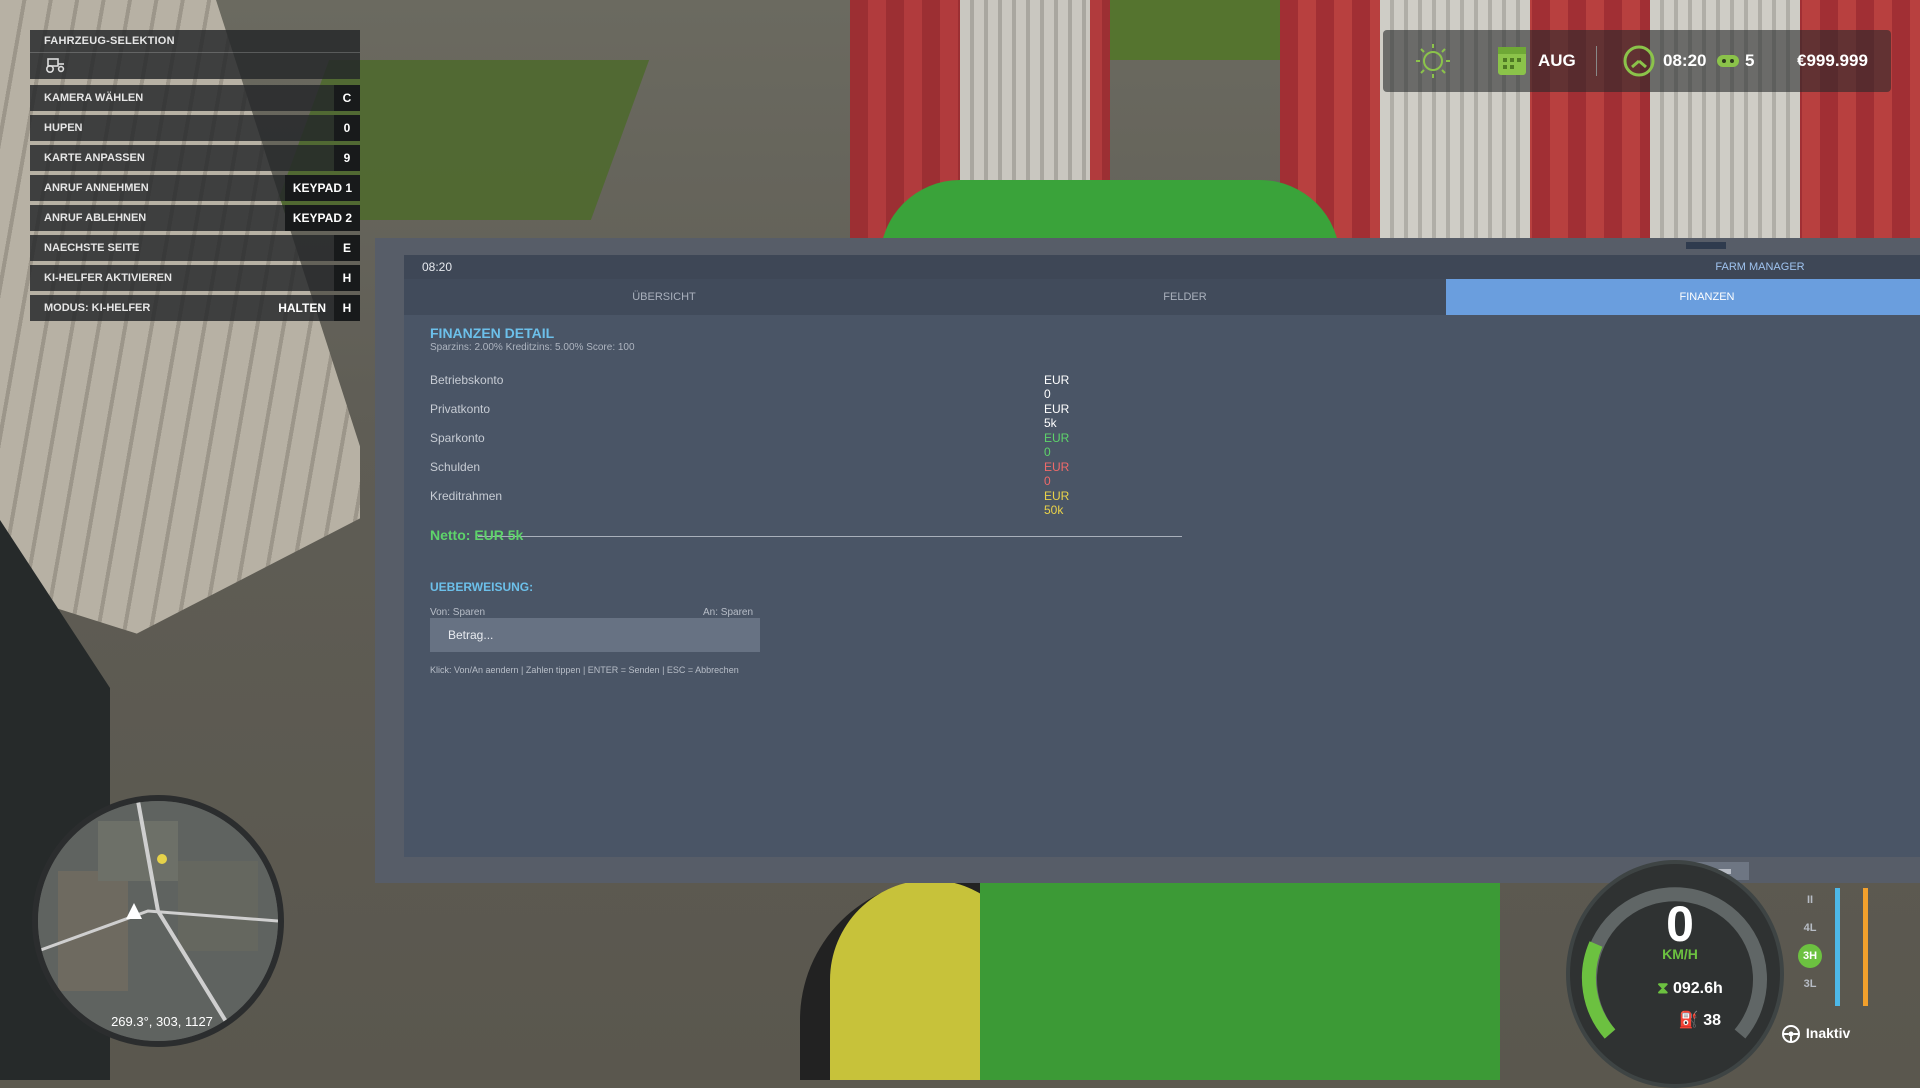 This screenshot has height=1088, width=1920. Describe the element at coordinates (195, 41) in the screenshot. I see `keybind-header: FAHRZEUG-SELEKTION` at that location.